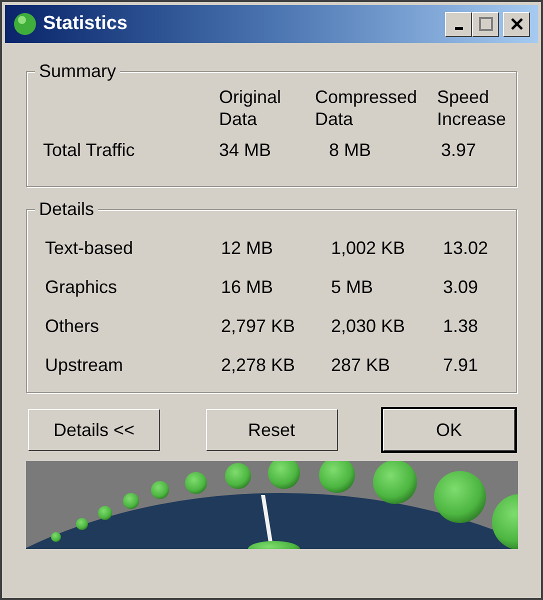  I want to click on original-value: 34 MB, so click(245, 149).